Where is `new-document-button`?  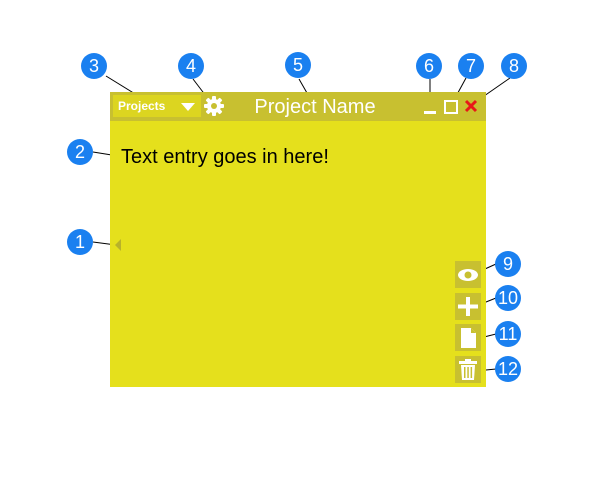
new-document-button is located at coordinates (468, 337).